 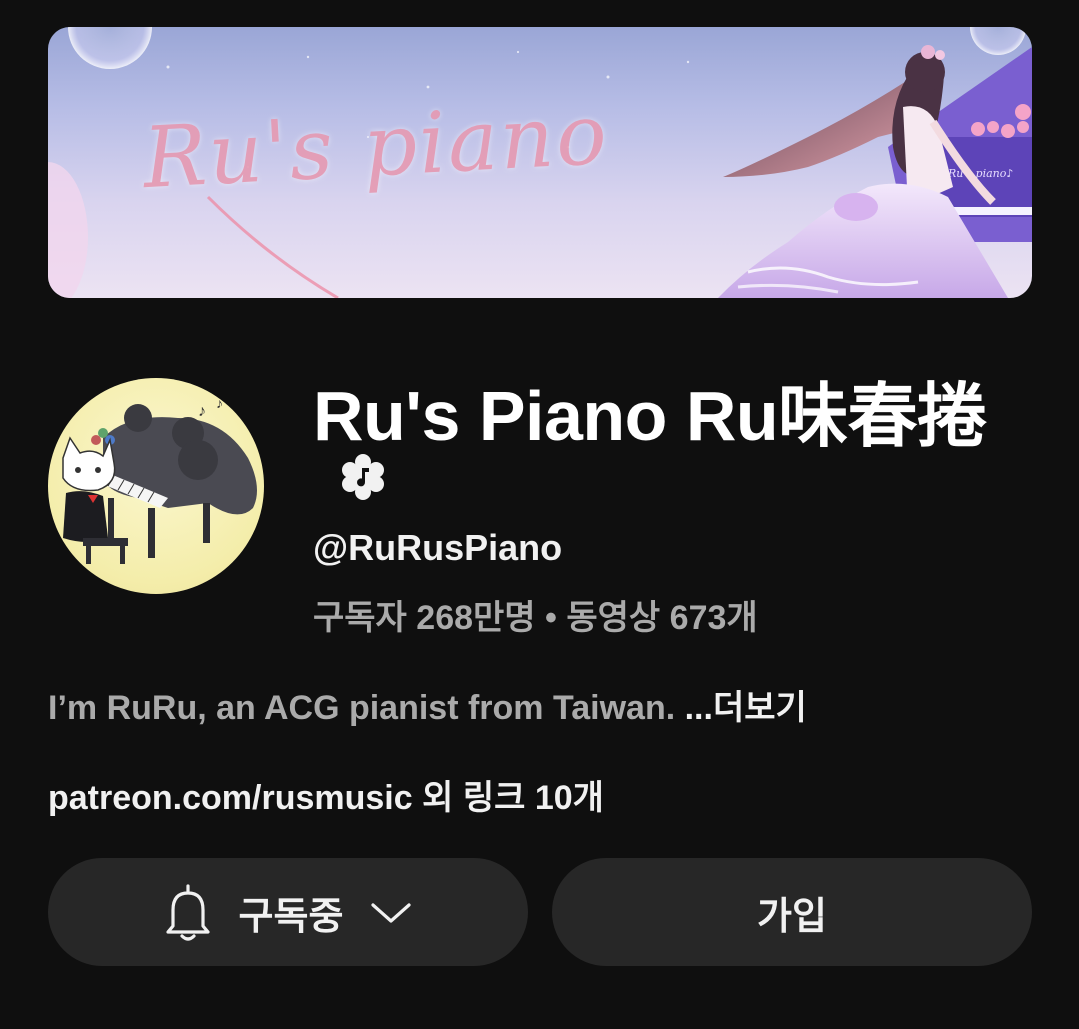 What do you see at coordinates (438, 547) in the screenshot?
I see `channel-handle: @RuRusPiano` at bounding box center [438, 547].